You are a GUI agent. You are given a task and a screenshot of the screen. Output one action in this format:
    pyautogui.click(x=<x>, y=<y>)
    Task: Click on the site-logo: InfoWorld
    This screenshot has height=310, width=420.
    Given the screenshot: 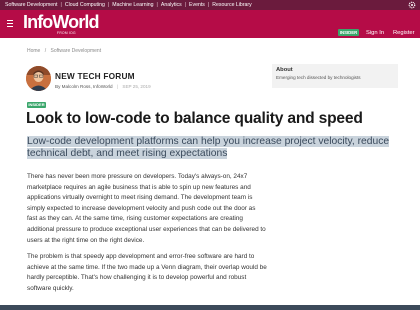 What is the action you would take?
    pyautogui.click(x=61, y=22)
    